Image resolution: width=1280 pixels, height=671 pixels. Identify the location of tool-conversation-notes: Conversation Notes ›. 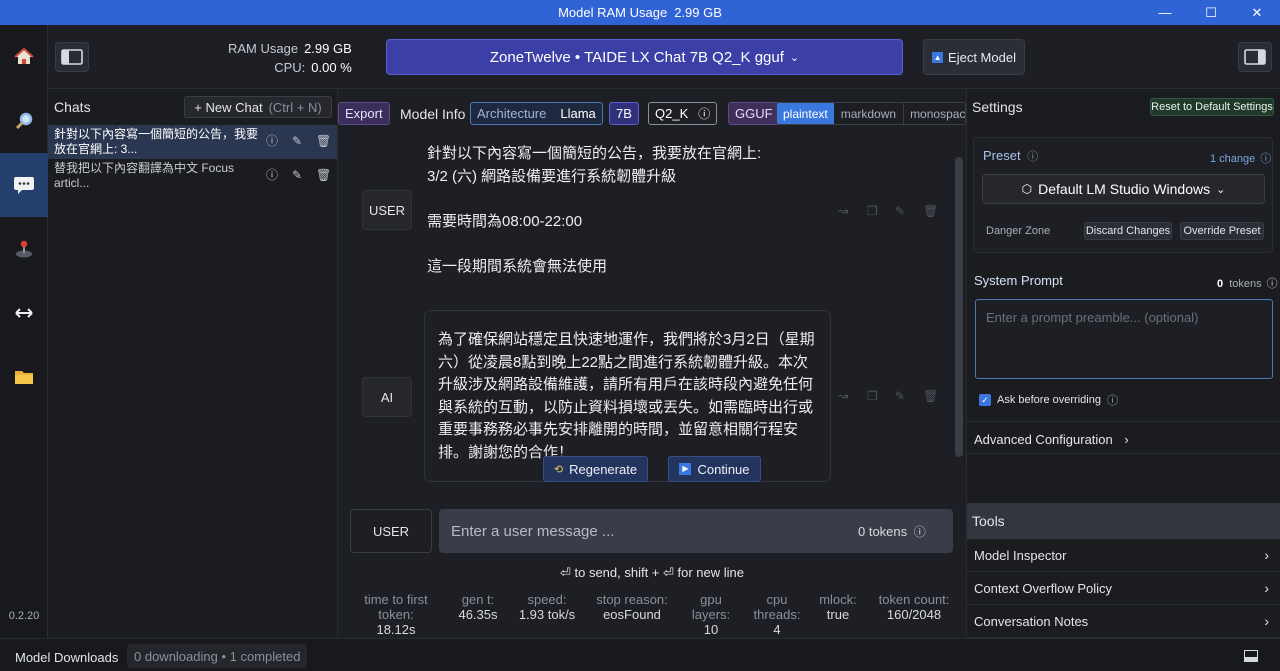
(1123, 621).